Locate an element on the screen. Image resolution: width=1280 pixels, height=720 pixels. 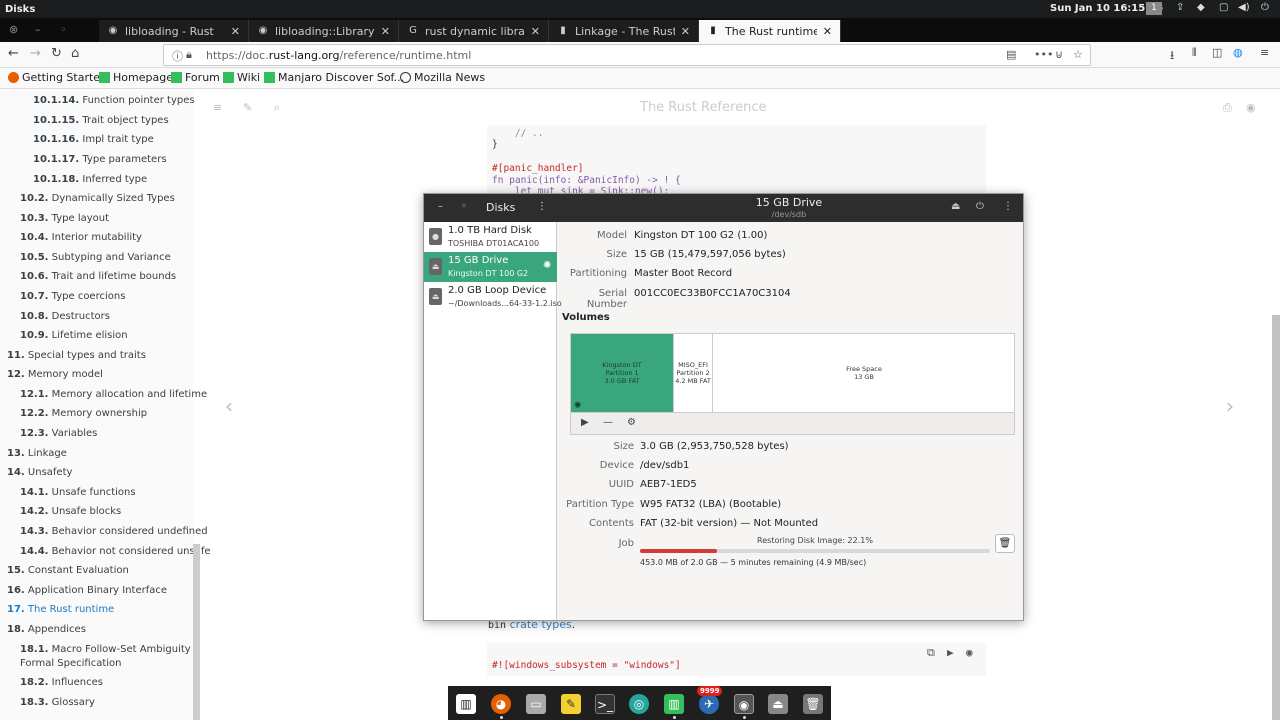
tab-linkage: ▮ Linkage - The Rust Refer ✕ is located at coordinates (624, 31).